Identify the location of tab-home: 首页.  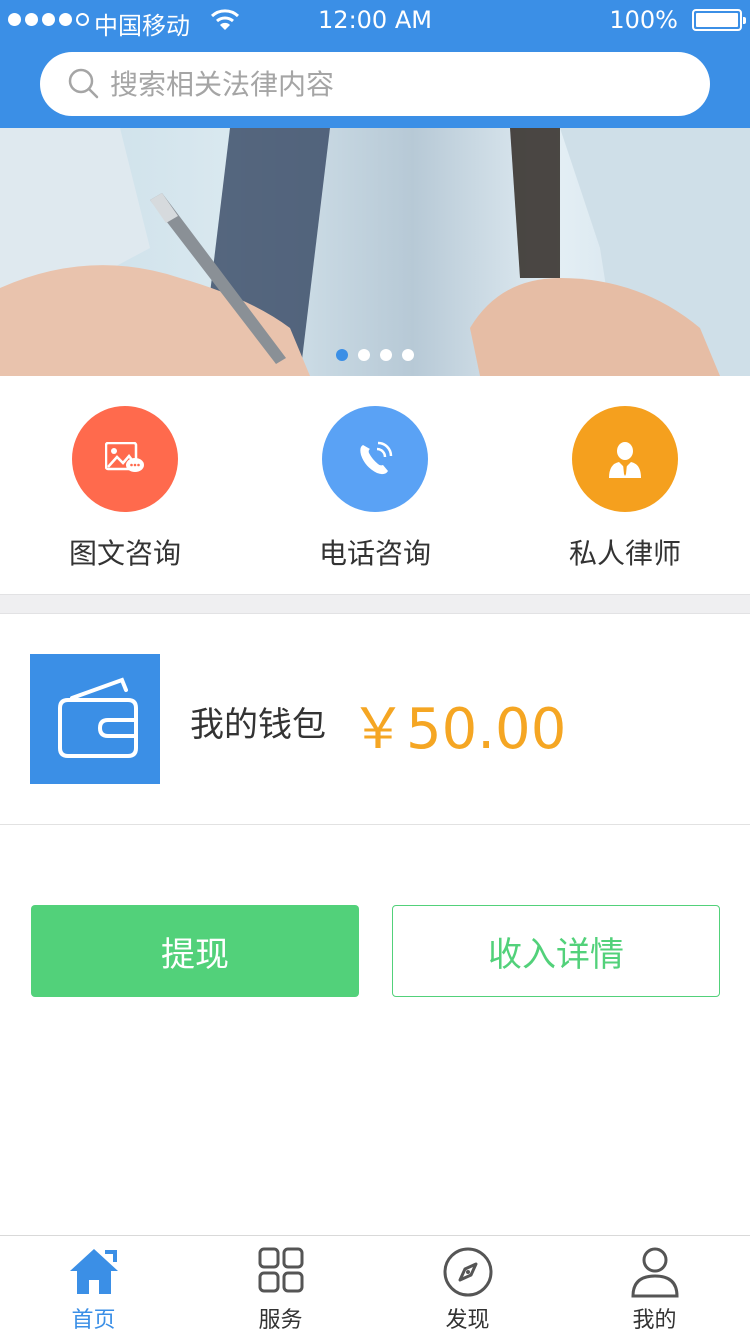
(93, 1285).